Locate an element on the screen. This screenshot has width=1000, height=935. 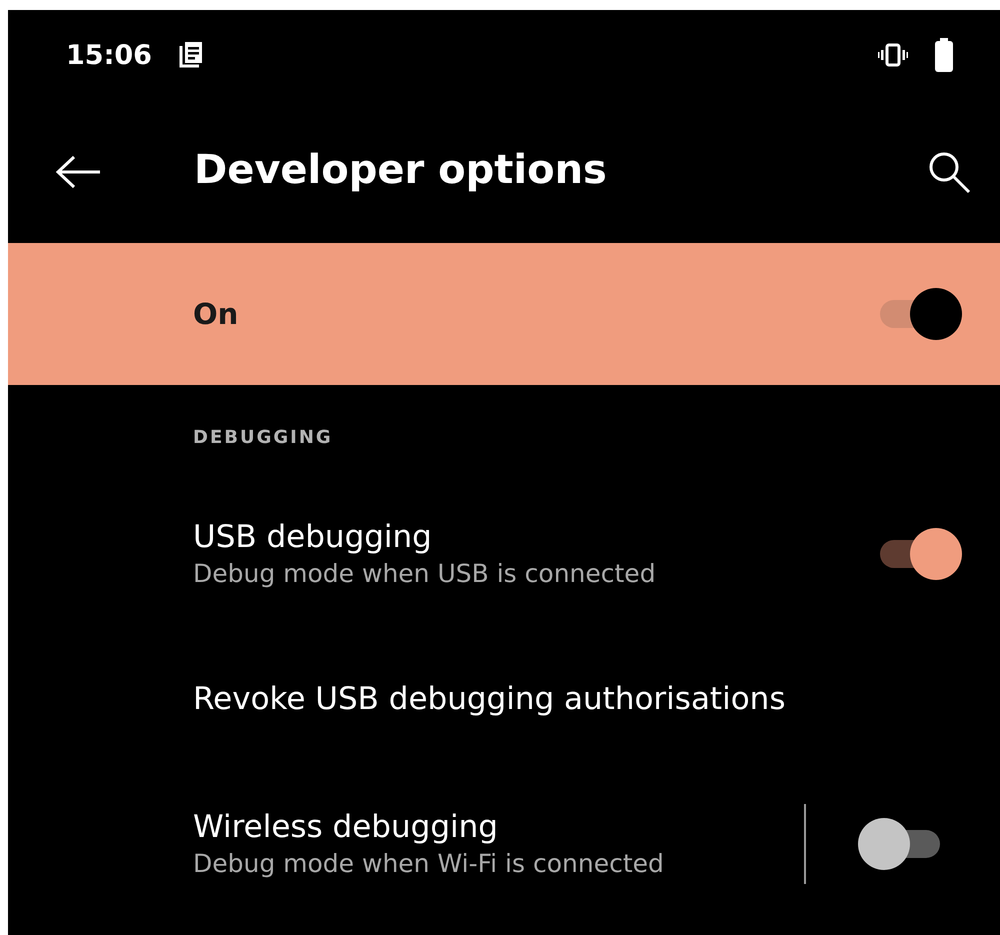
switch-label: On is located at coordinates (216, 314).